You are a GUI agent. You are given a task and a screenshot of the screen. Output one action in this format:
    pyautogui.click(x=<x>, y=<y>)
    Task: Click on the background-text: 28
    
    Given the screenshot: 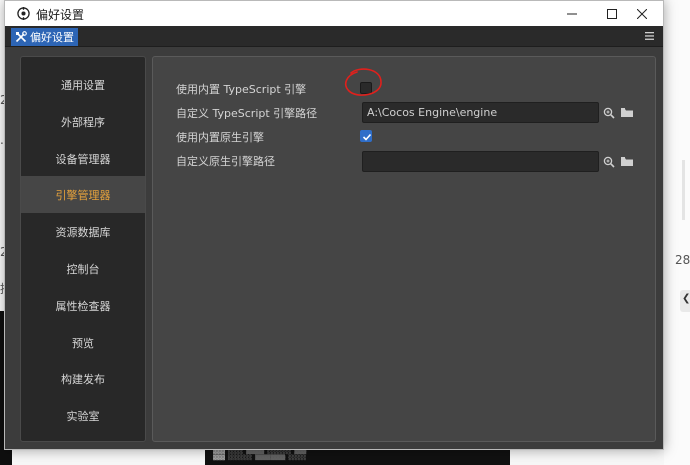 What is the action you would take?
    pyautogui.click(x=682, y=260)
    